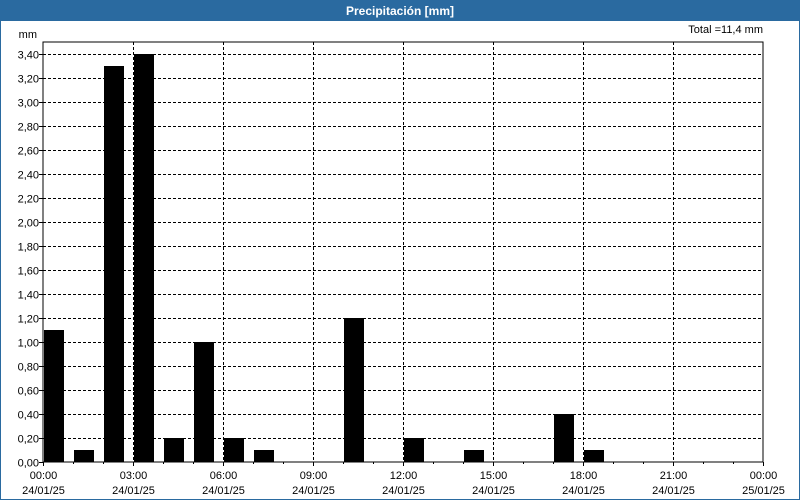 This screenshot has width=800, height=500. What do you see at coordinates (28, 200) in the screenshot?
I see `y-tick-label: 2,20` at bounding box center [28, 200].